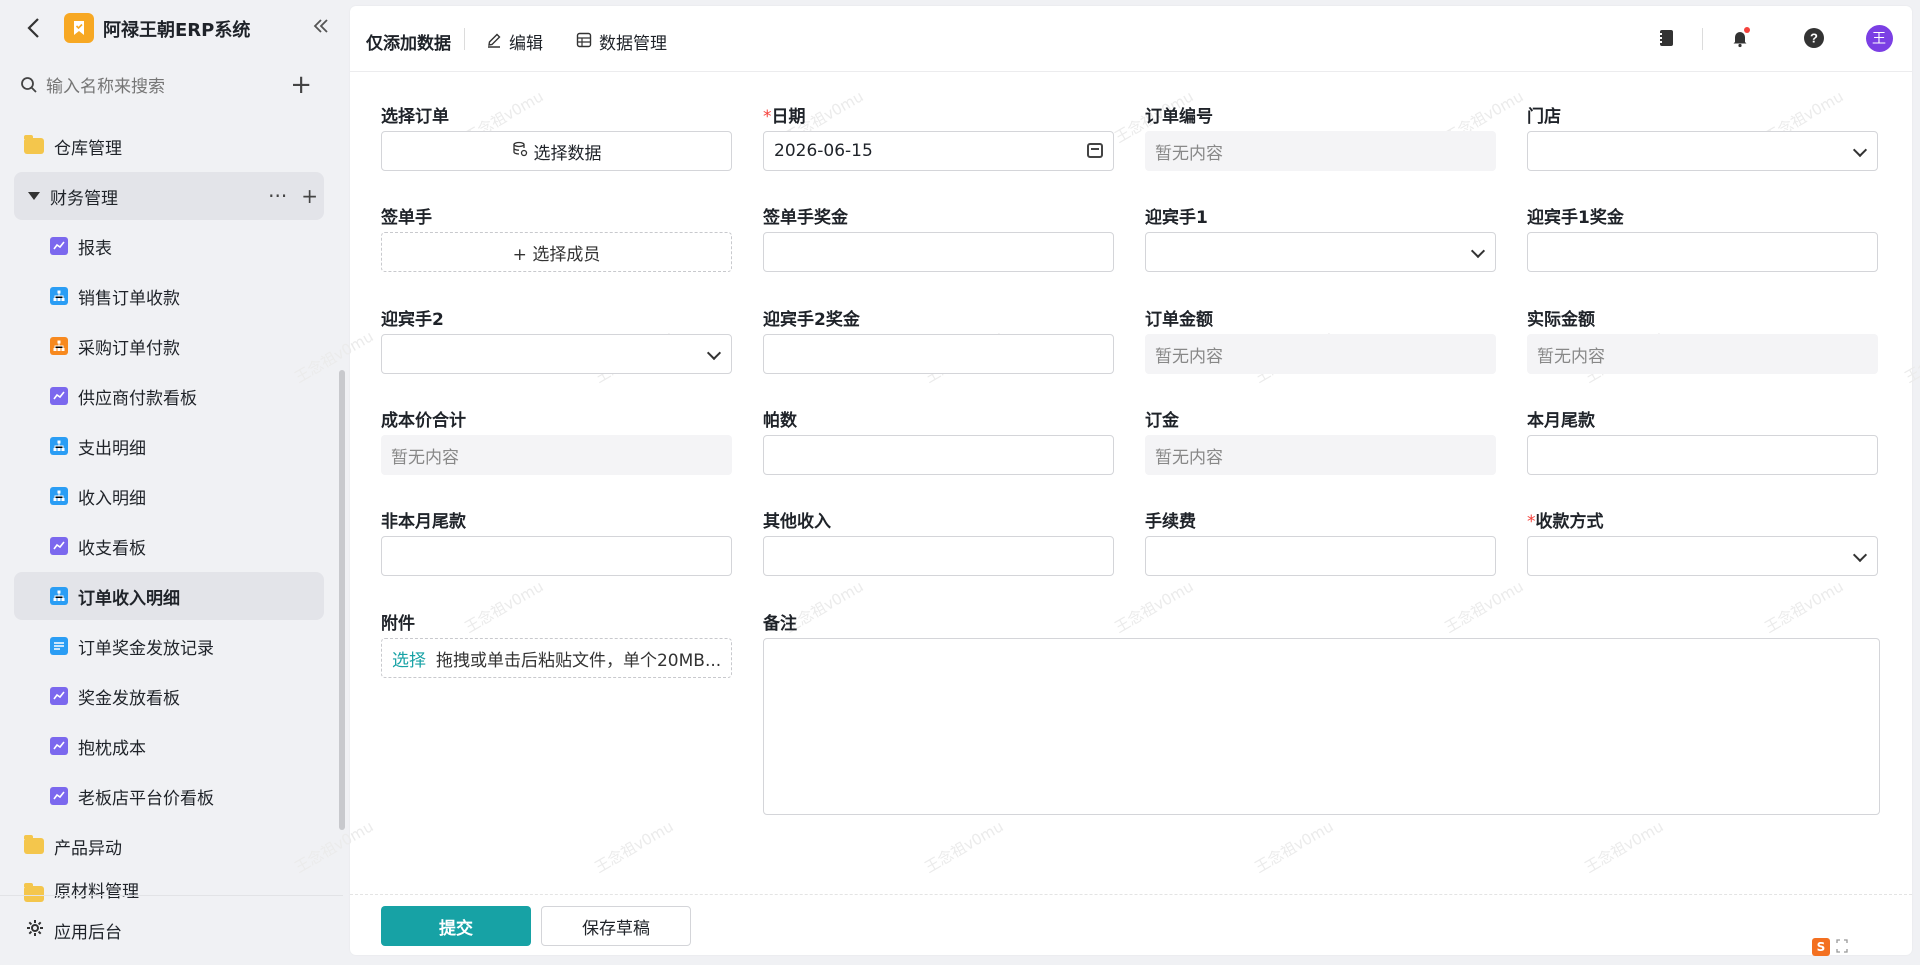 Image resolution: width=1920 pixels, height=965 pixels. I want to click on sidebar-item-label: 供应商付款看板, so click(137, 398).